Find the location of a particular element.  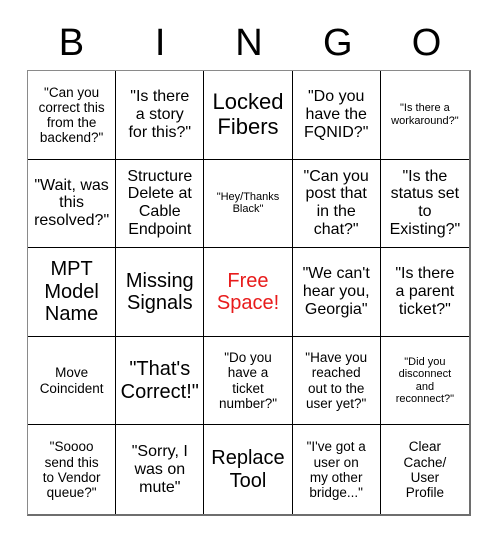

bingo-cell-label: Move Coincident is located at coordinates (71, 380).